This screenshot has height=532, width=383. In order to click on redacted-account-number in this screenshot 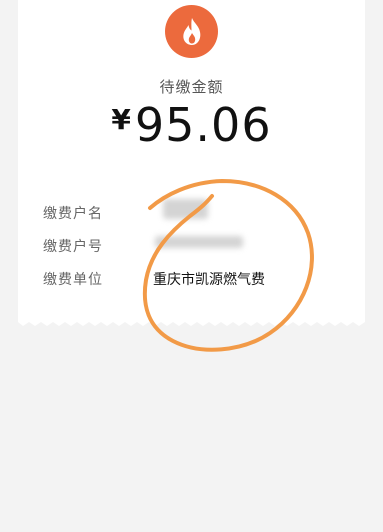, I will do `click(199, 242)`.